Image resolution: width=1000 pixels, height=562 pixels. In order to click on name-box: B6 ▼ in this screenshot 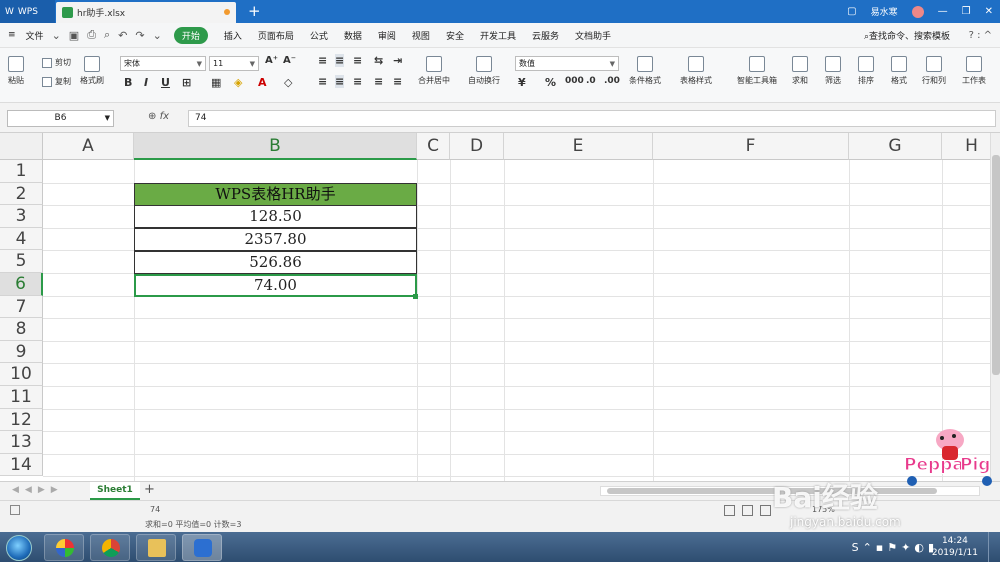, I will do `click(60, 118)`.